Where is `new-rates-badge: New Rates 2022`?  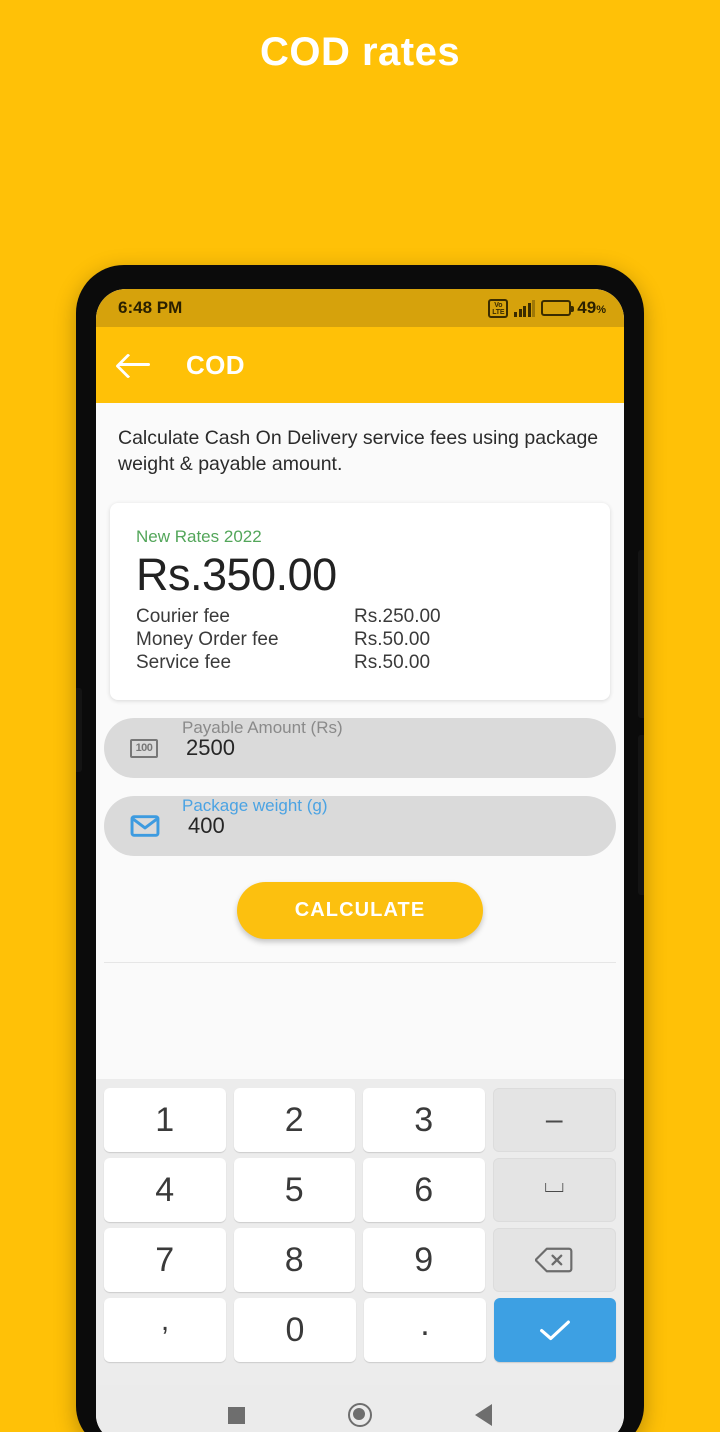
new-rates-badge: New Rates 2022 is located at coordinates (199, 536).